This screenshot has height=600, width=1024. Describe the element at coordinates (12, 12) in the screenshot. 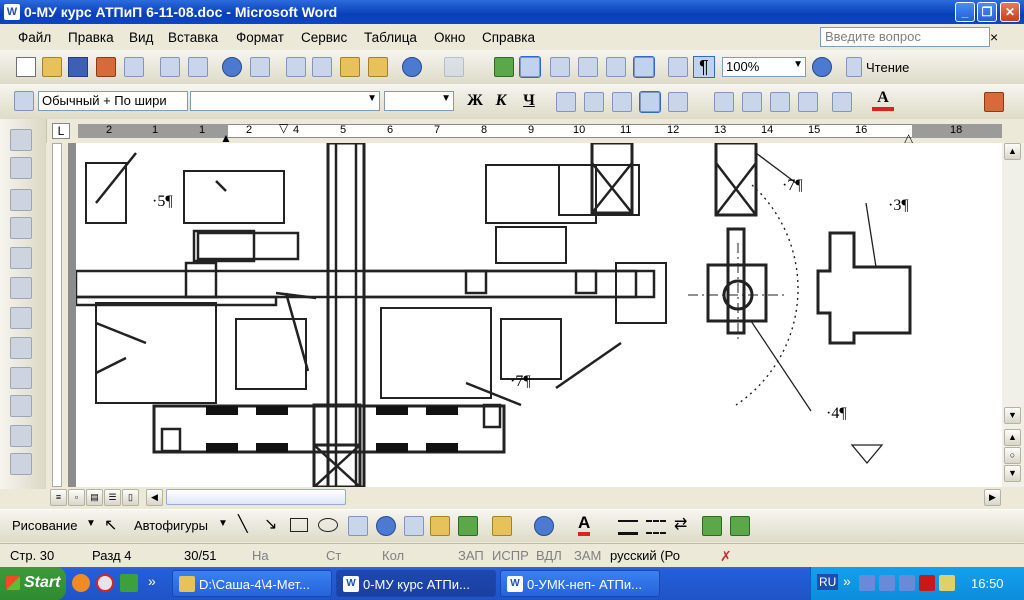

I see `word-app-icon: W` at that location.